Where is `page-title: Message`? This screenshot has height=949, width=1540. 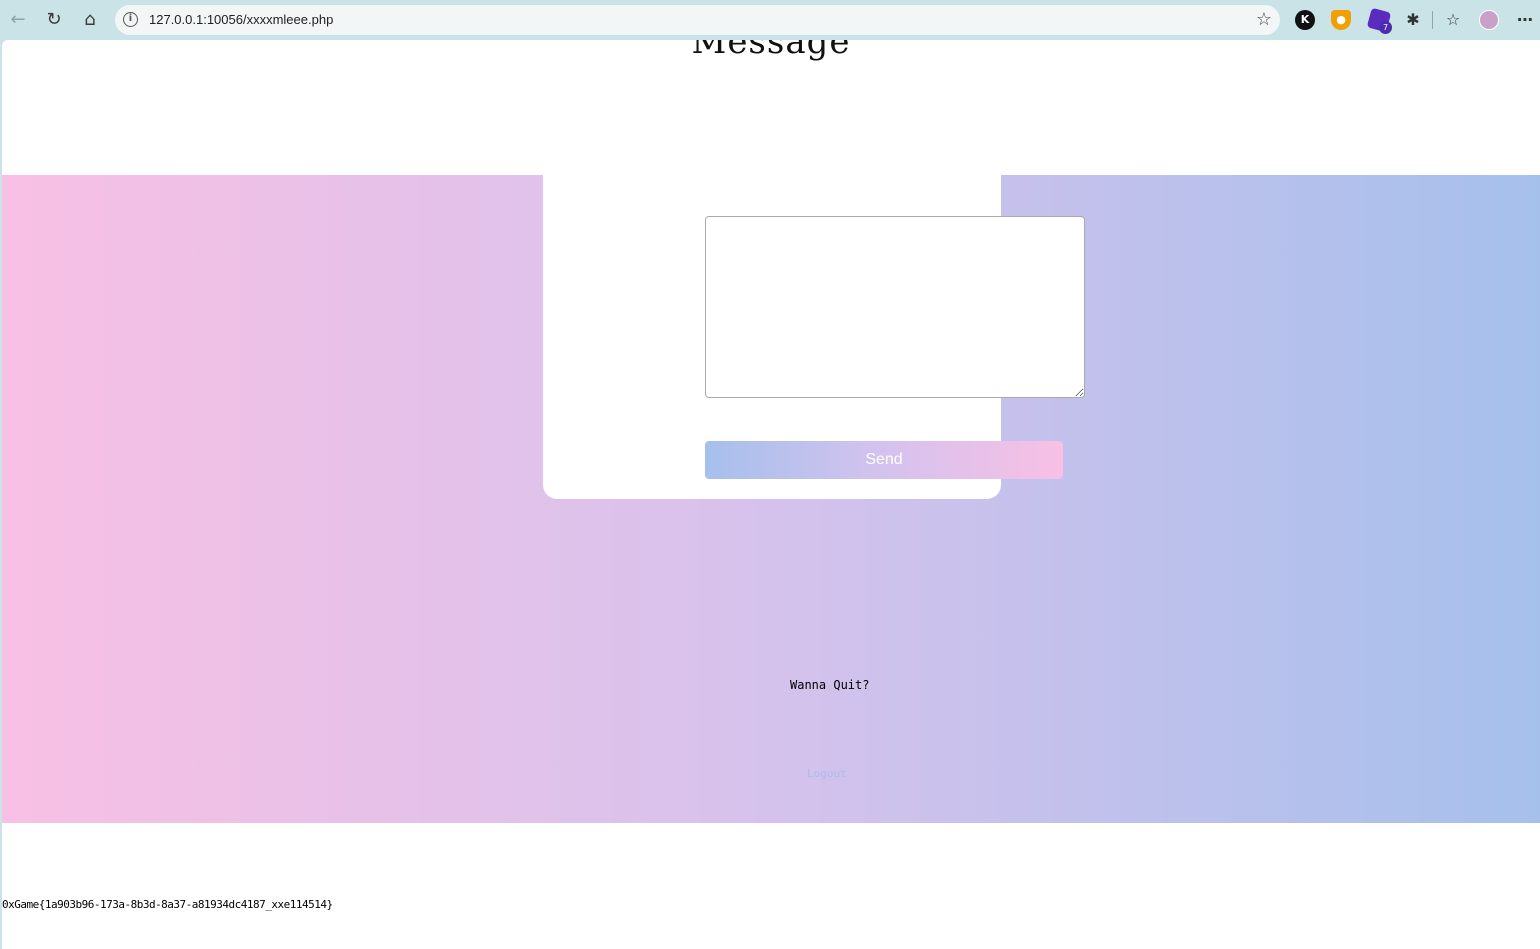
page-title: Message is located at coordinates (771, 51).